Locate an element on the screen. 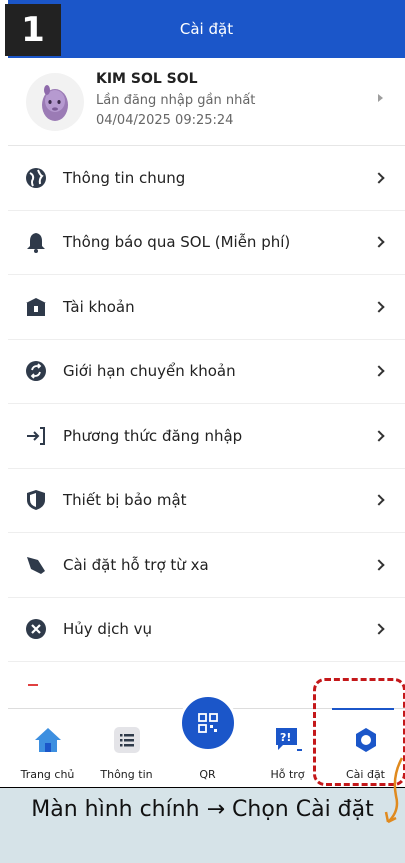 Image resolution: width=405 pixels, height=863 pixels. tab-info: Thông tin is located at coordinates (126, 748).